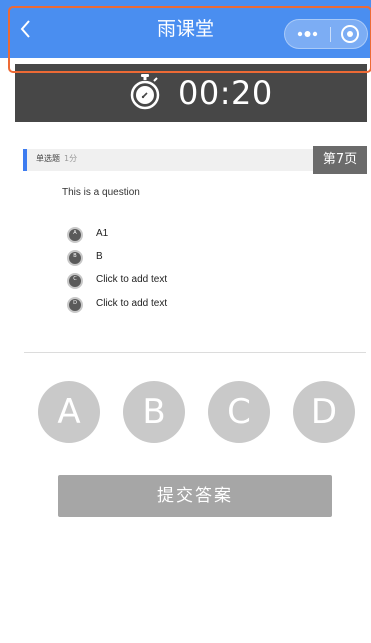 Image resolution: width=371 pixels, height=643 pixels. Describe the element at coordinates (71, 158) in the screenshot. I see `question-score: 1分` at that location.